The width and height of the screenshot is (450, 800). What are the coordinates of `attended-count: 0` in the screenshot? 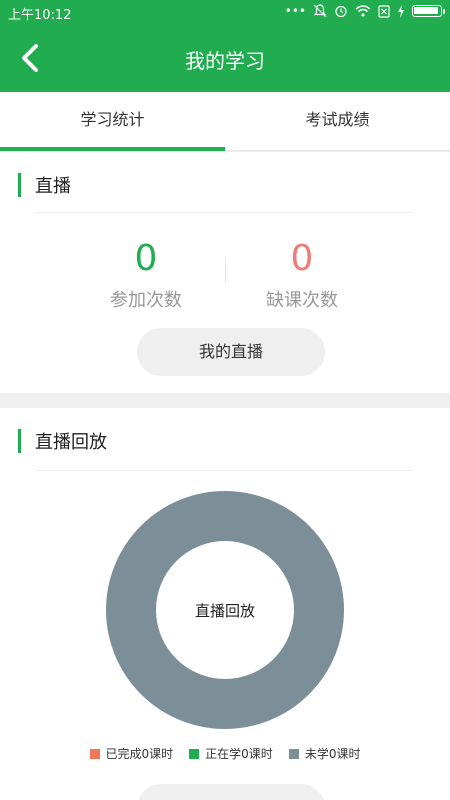 It's located at (146, 258).